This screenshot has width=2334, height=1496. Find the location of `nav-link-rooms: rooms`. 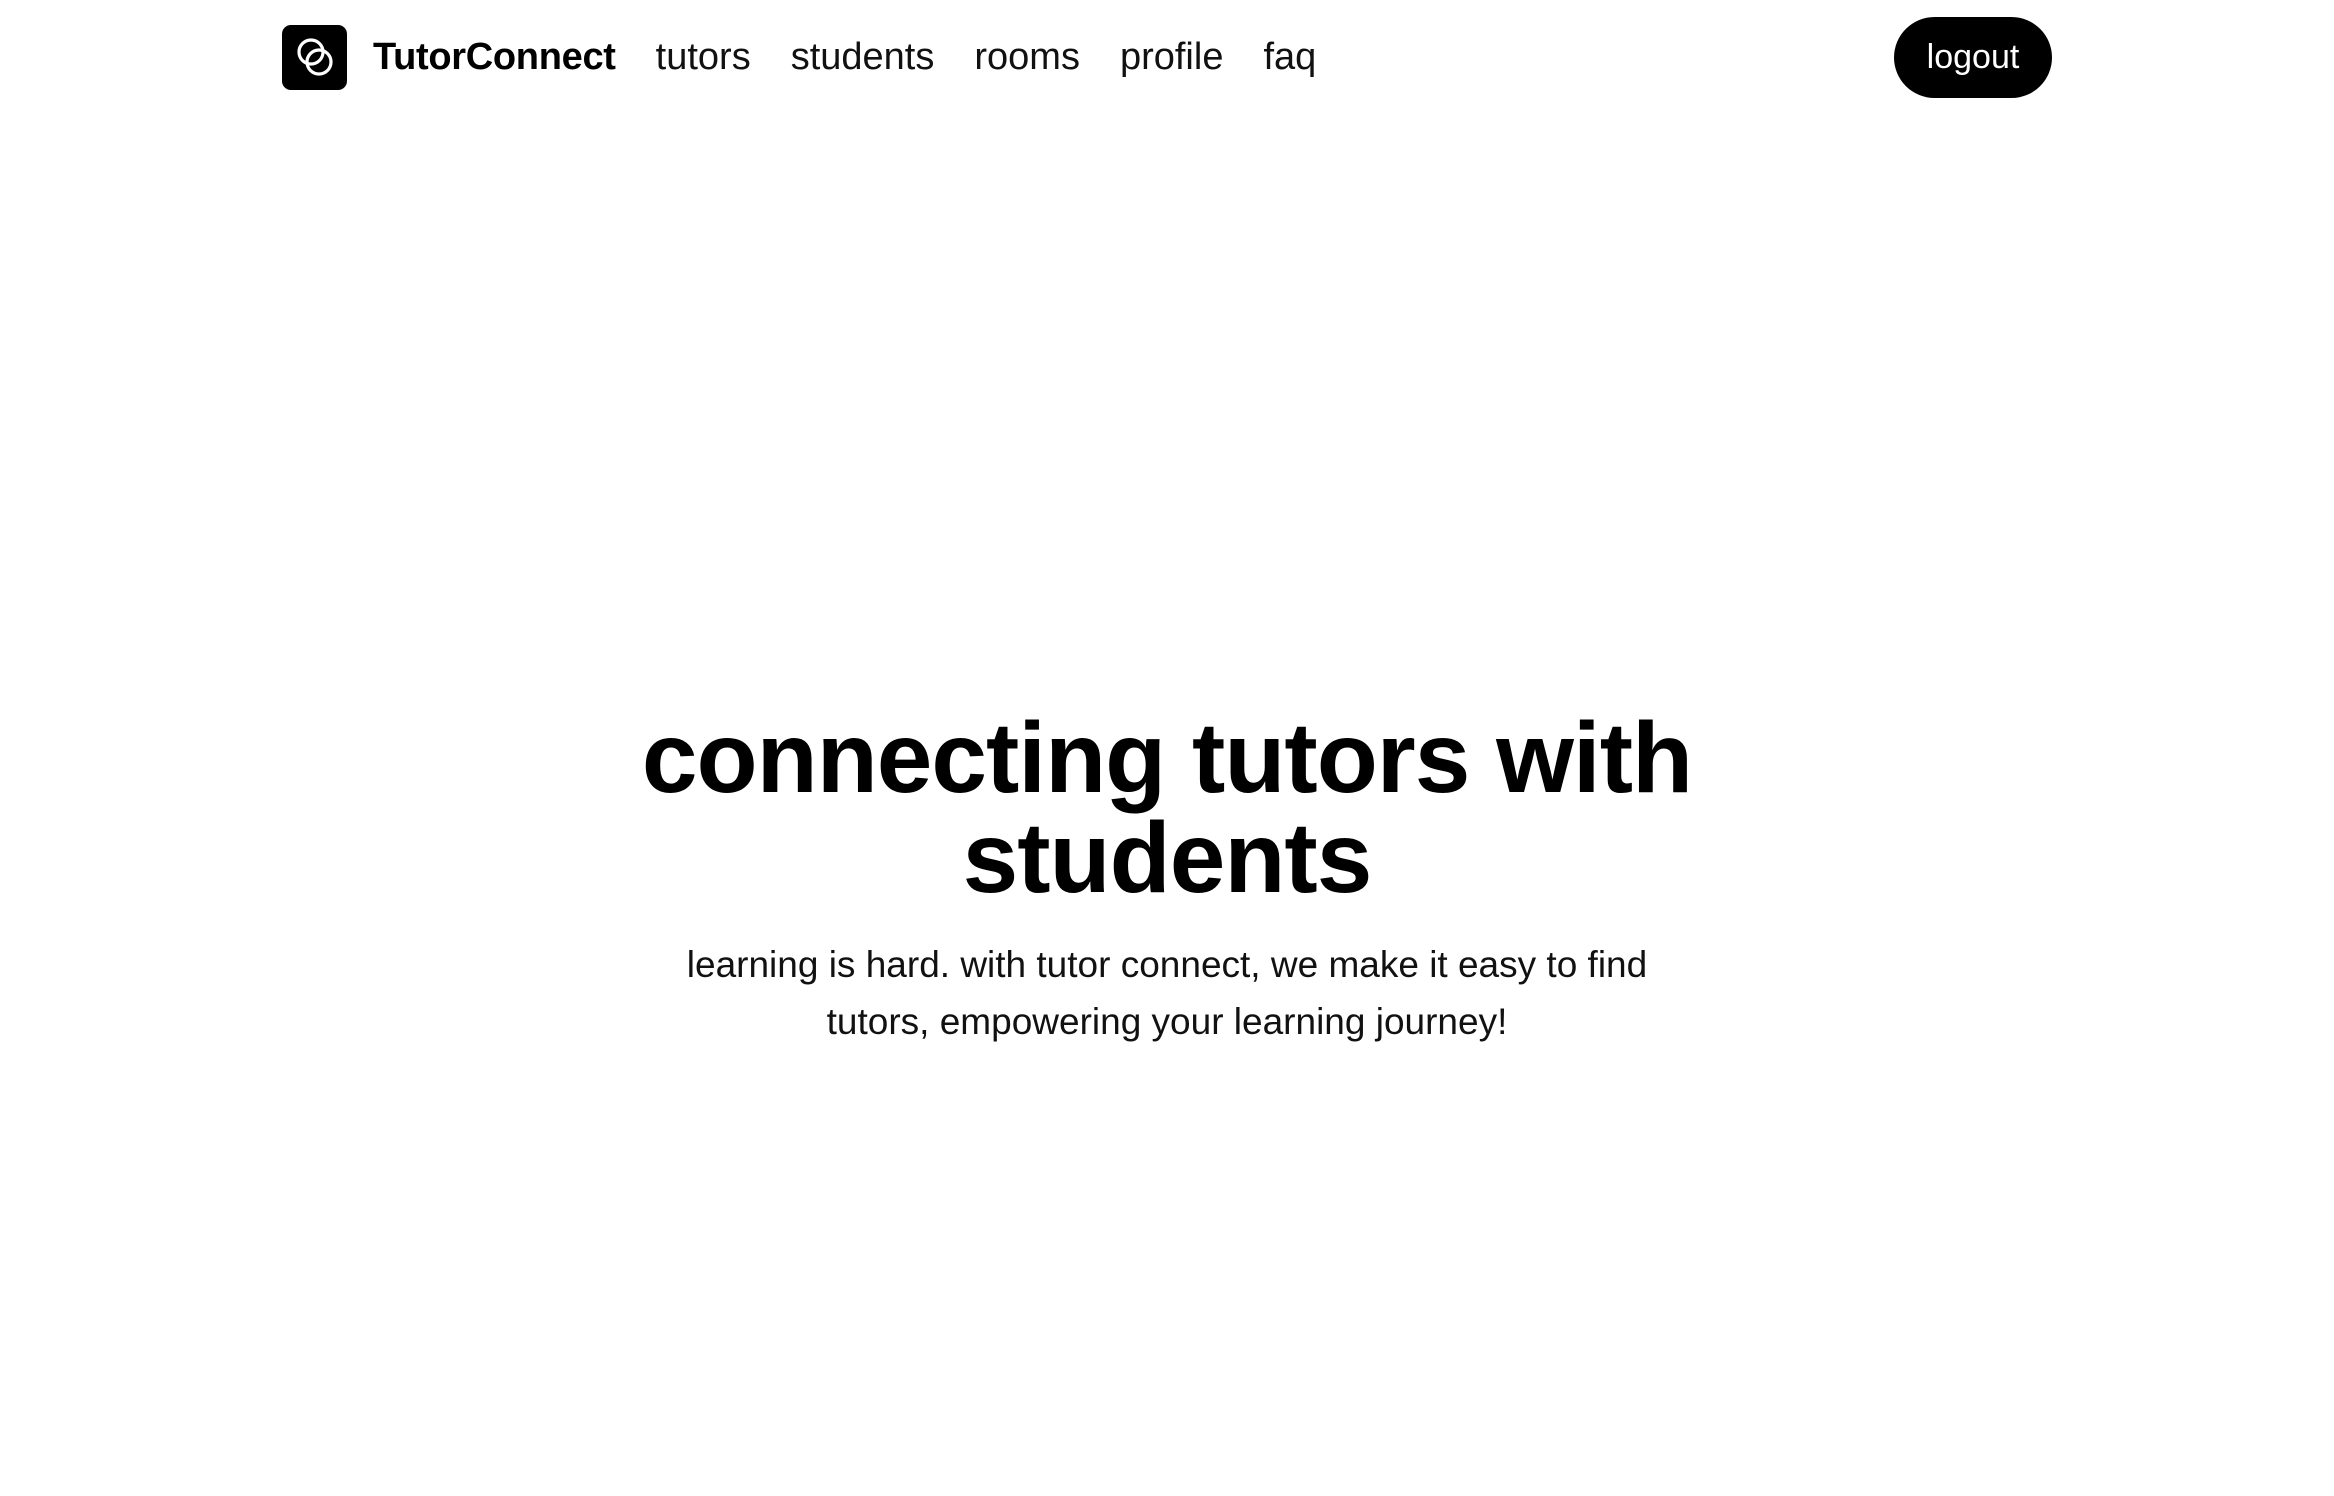

nav-link-rooms: rooms is located at coordinates (1027, 57).